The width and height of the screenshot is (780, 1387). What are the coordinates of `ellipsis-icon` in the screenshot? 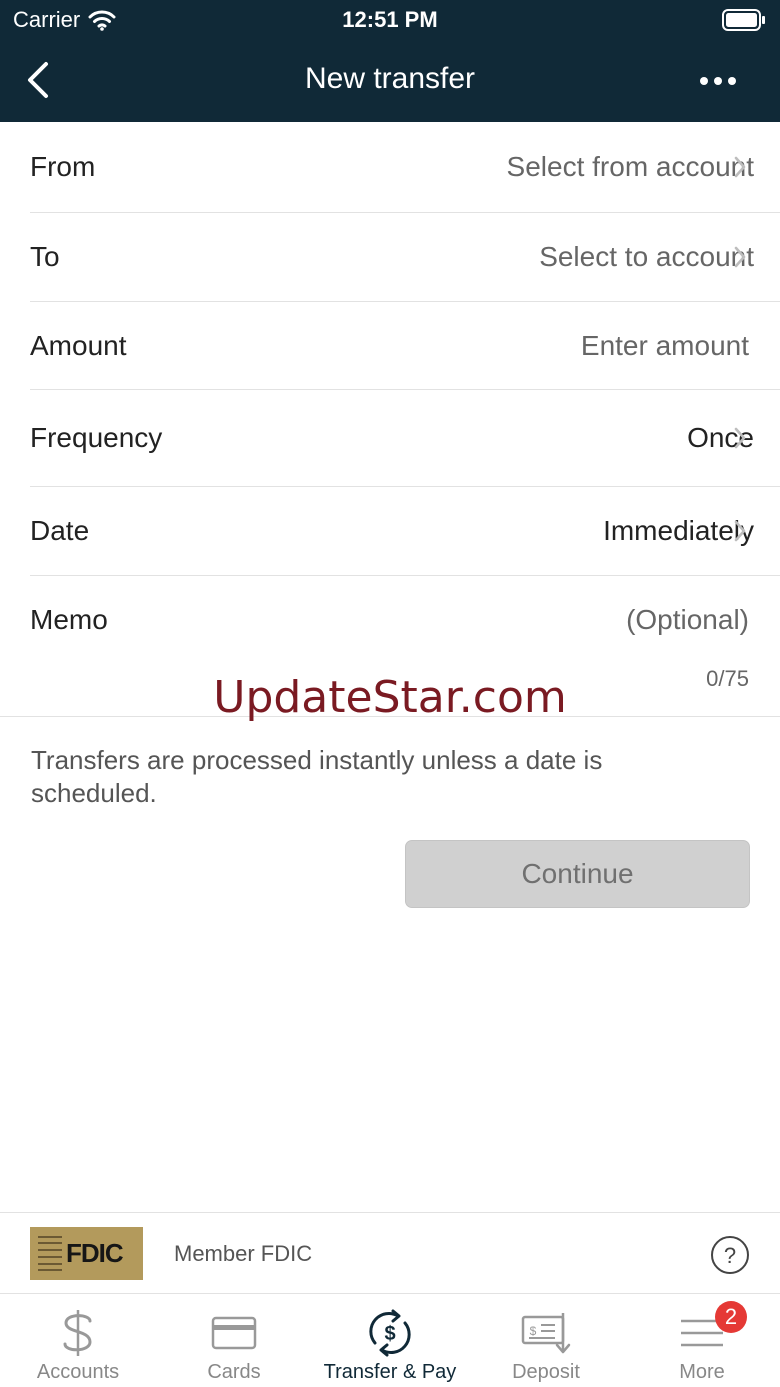 It's located at (718, 81).